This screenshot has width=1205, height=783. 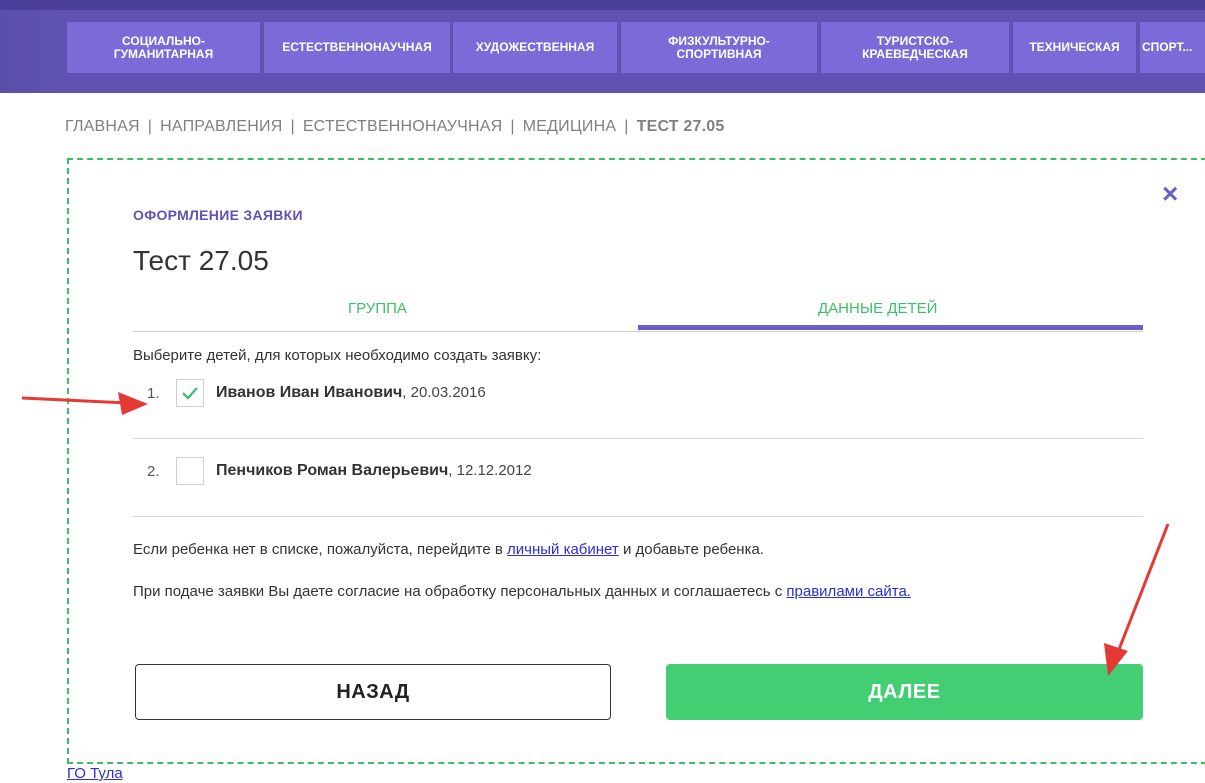 What do you see at coordinates (904, 692) in the screenshot?
I see `next-button: ДАЛЕЕ` at bounding box center [904, 692].